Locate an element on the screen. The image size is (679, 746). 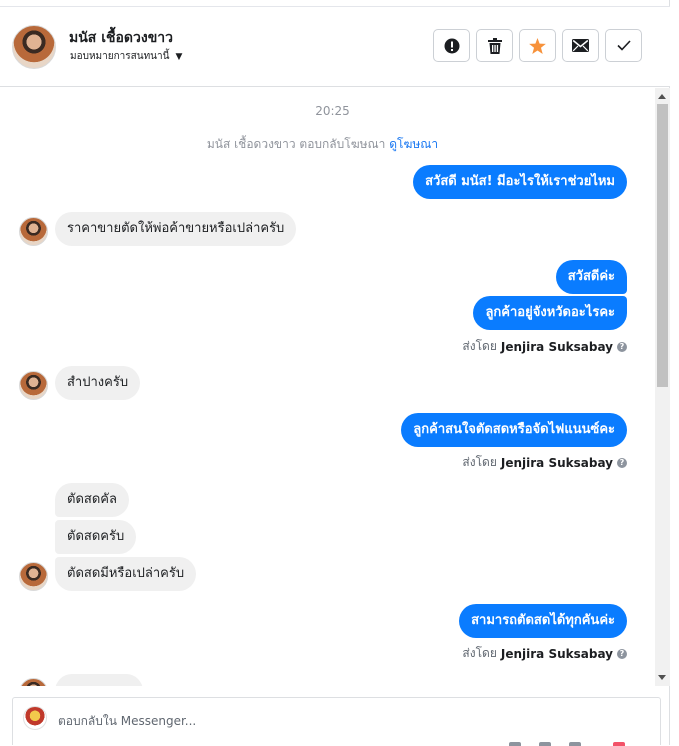
scroll-up-arrow-icon is located at coordinates (662, 96).